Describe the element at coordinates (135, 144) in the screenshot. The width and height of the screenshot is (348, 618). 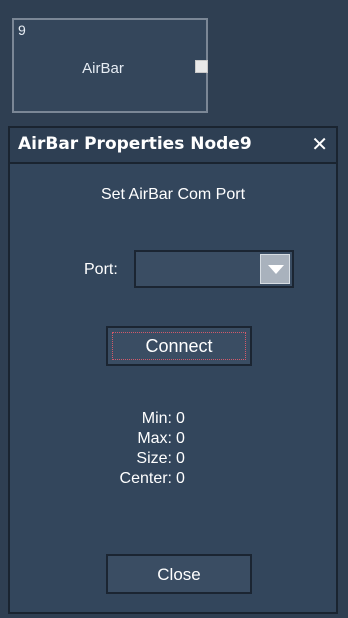
I see `dialog-title: AirBar Properties Node9` at that location.